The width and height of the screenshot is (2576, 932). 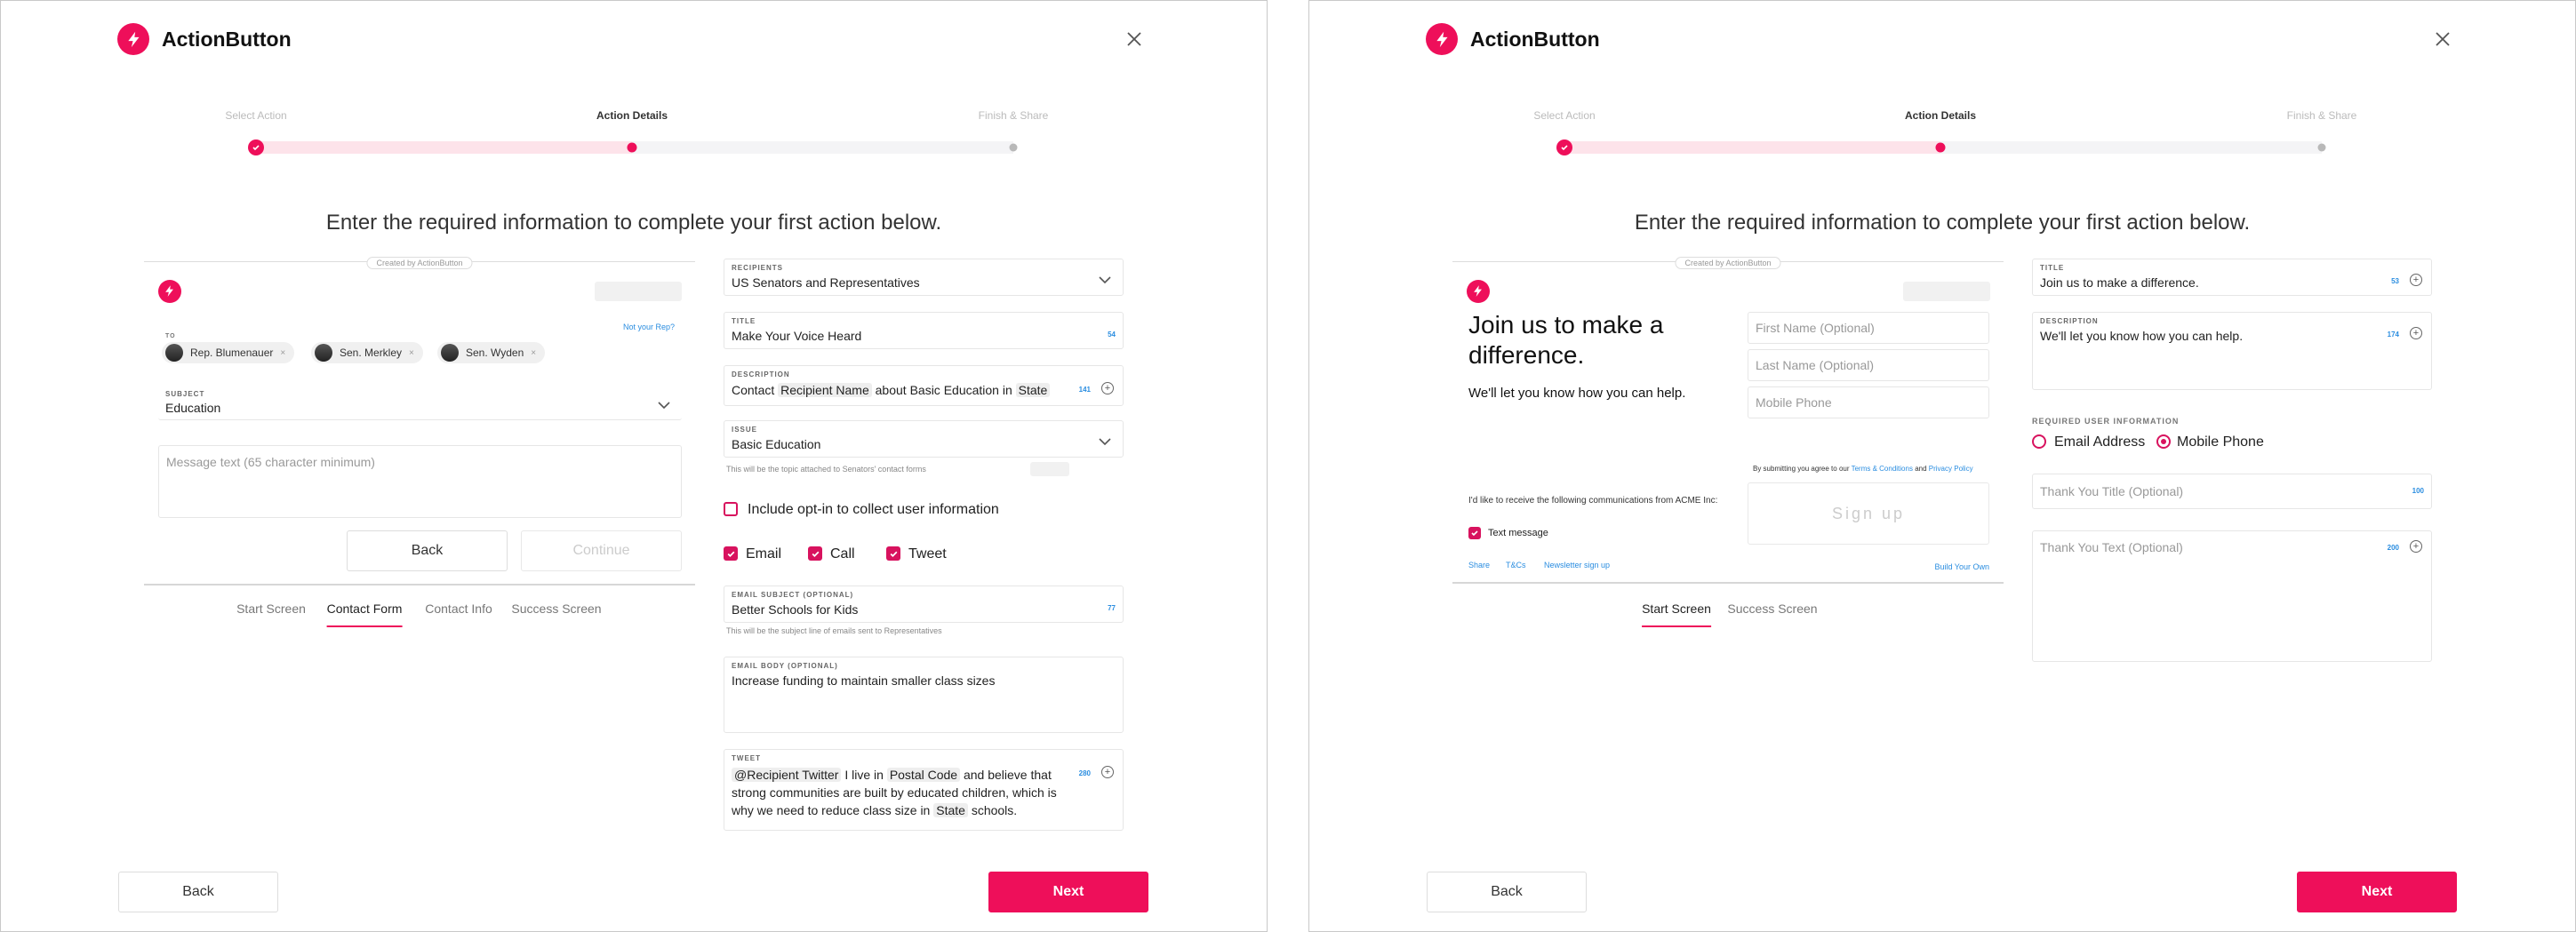 I want to click on tweet-text: why we need to reduce class size in, so click(x=831, y=810).